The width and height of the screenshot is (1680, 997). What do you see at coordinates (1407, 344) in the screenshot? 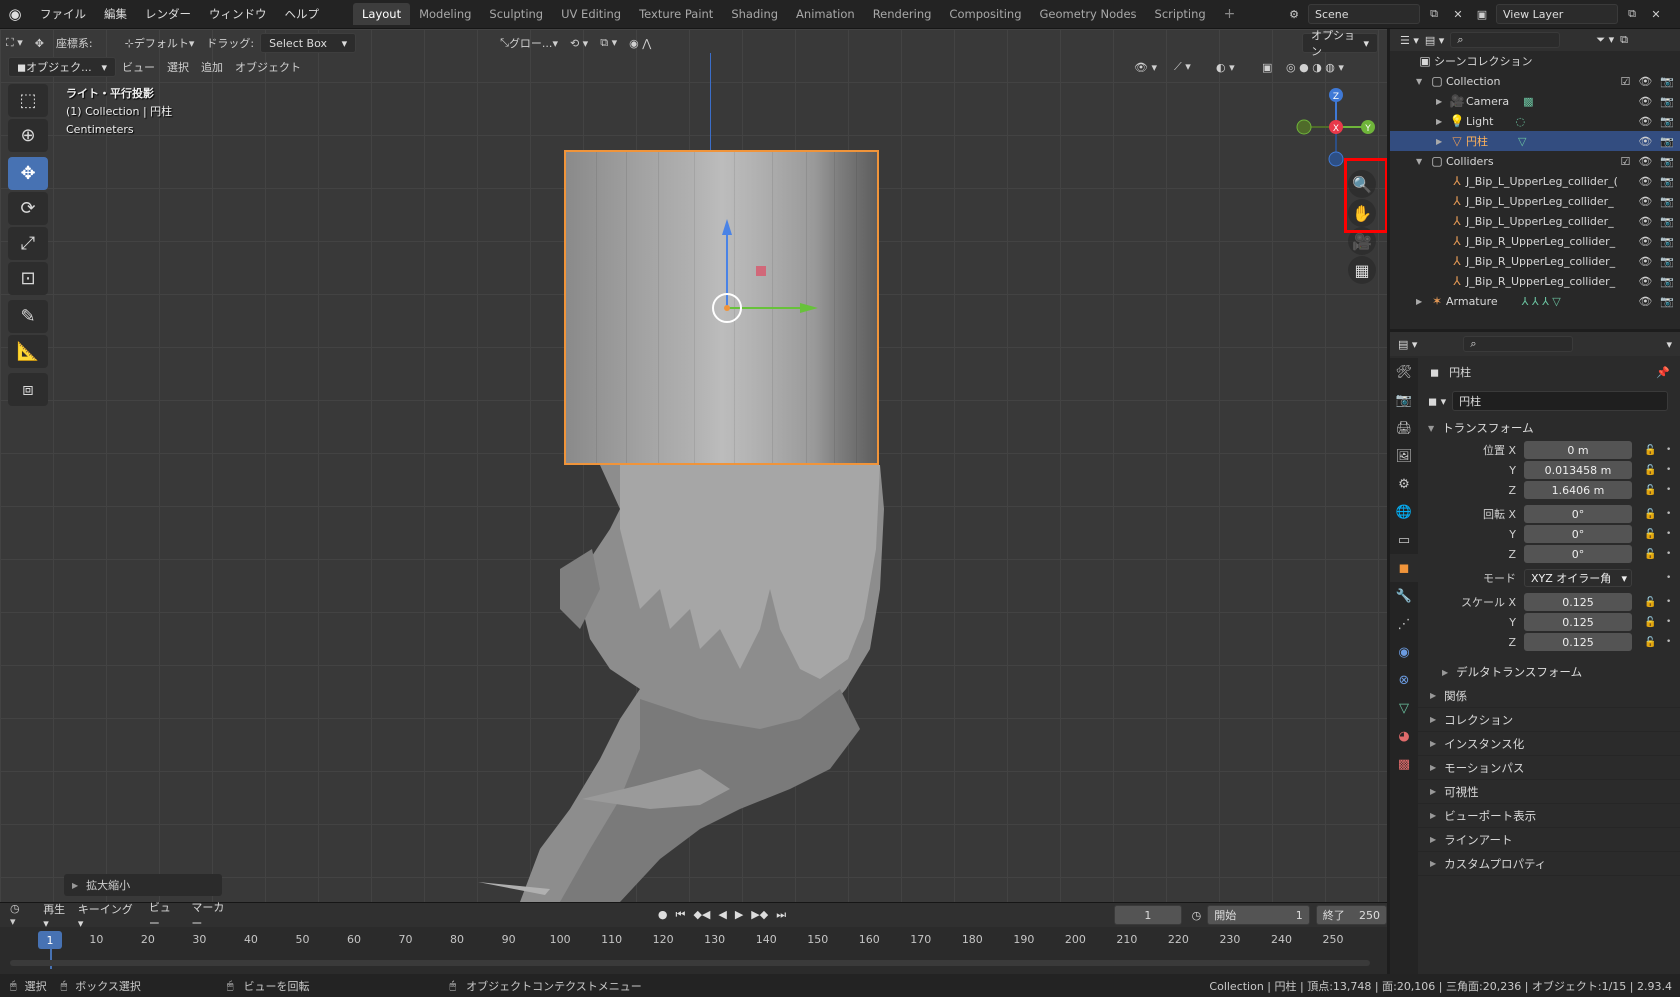
I see `properties-editor-icon: ▤ ▾` at bounding box center [1407, 344].